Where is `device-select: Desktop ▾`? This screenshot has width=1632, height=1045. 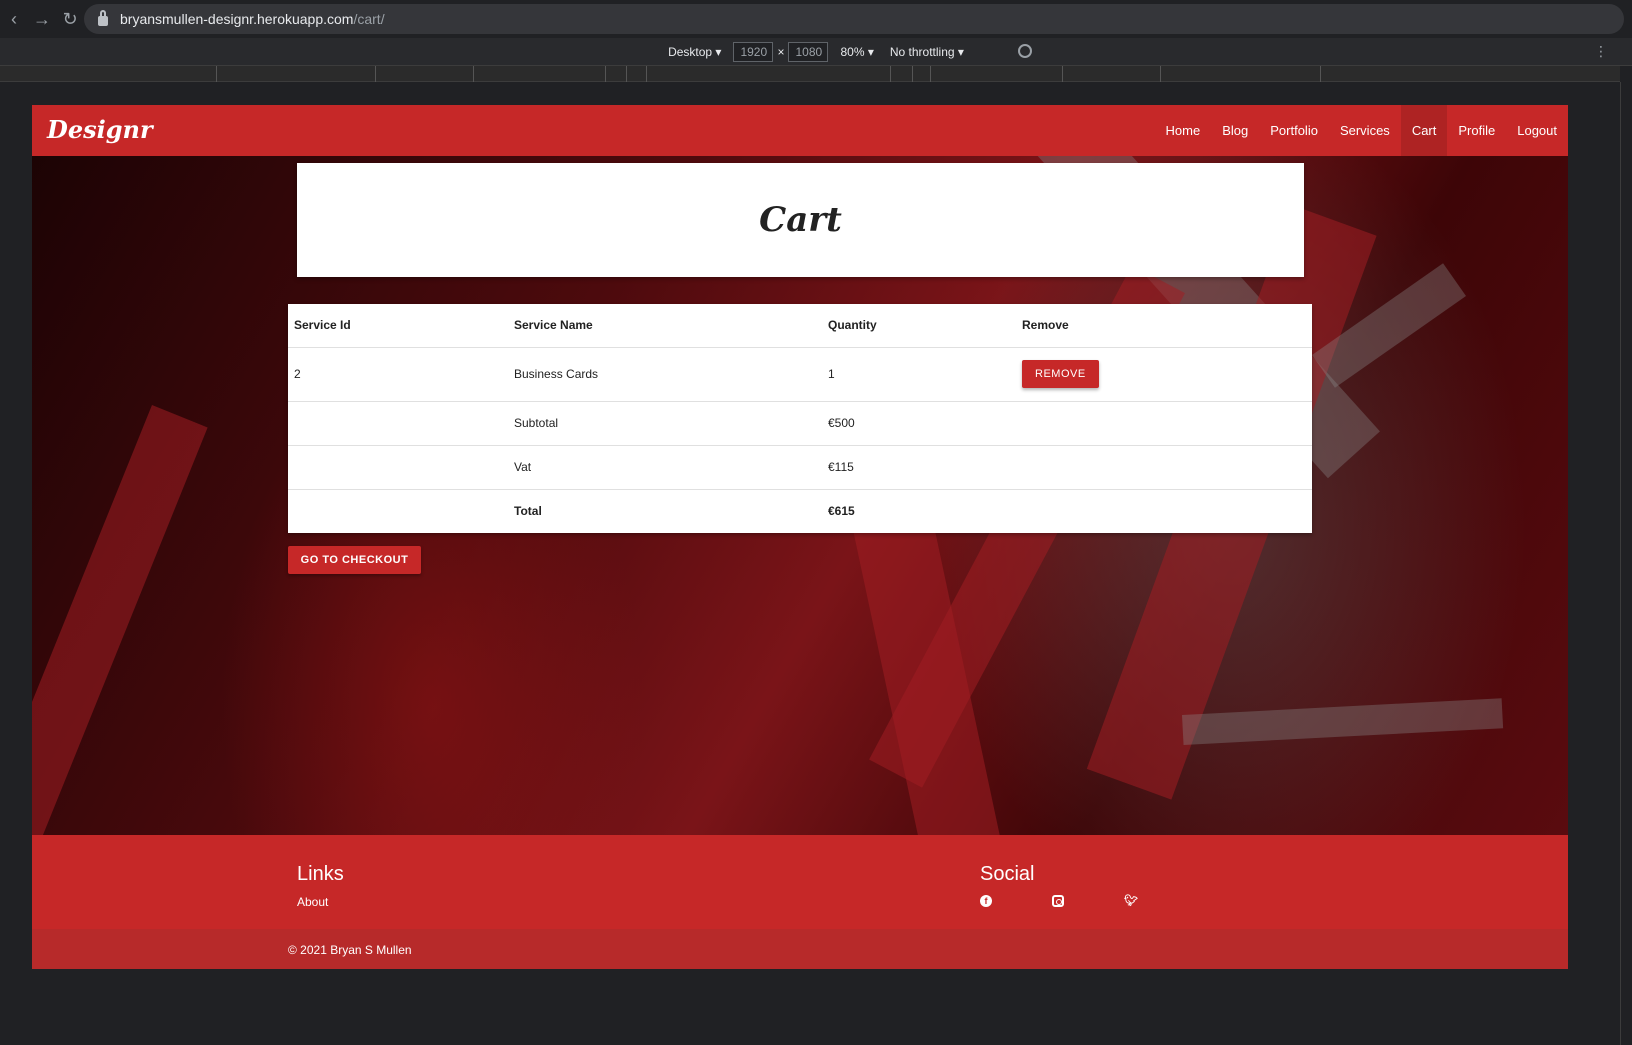
device-select: Desktop ▾ is located at coordinates (694, 52).